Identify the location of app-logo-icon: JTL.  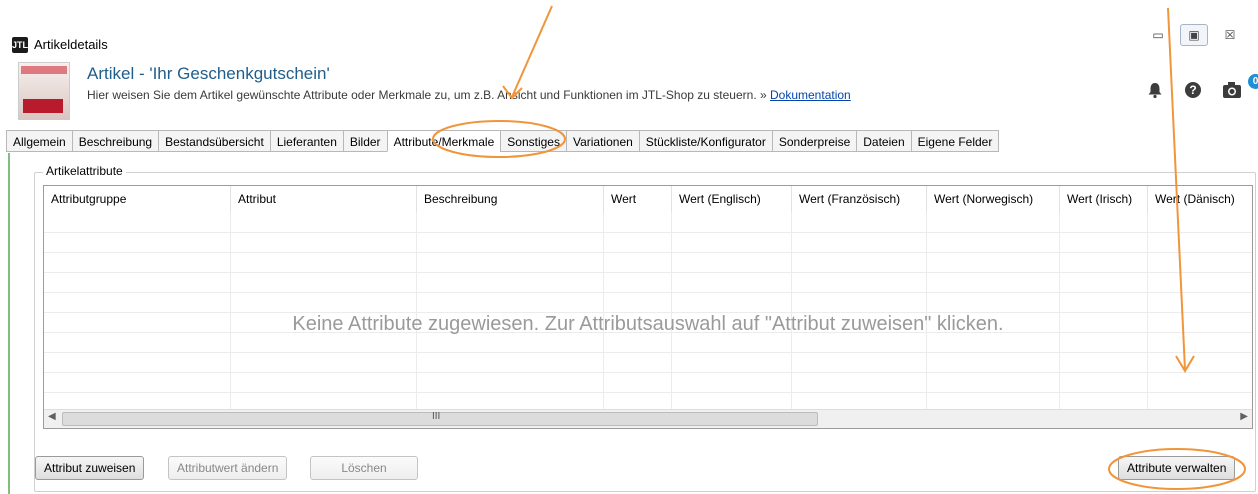
(20, 45).